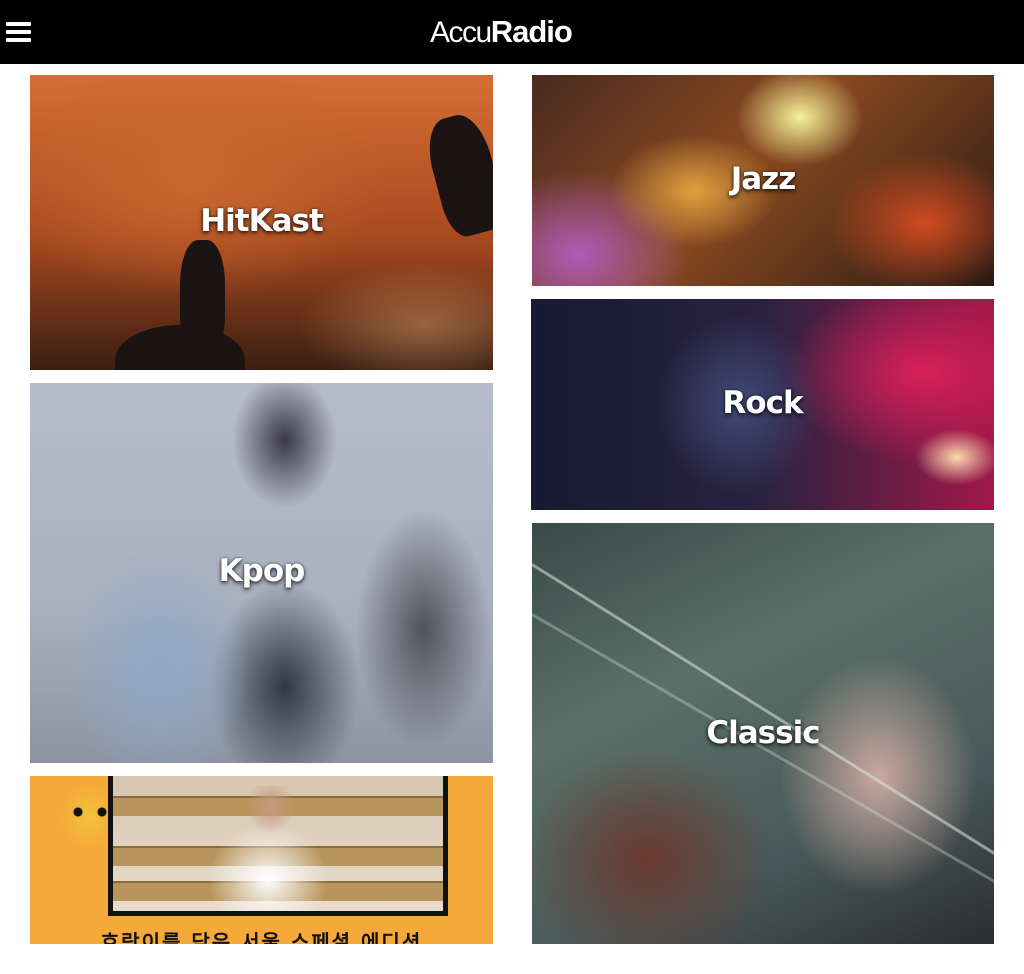 The width and height of the screenshot is (1024, 974). I want to click on violin-string, so click(763, 754).